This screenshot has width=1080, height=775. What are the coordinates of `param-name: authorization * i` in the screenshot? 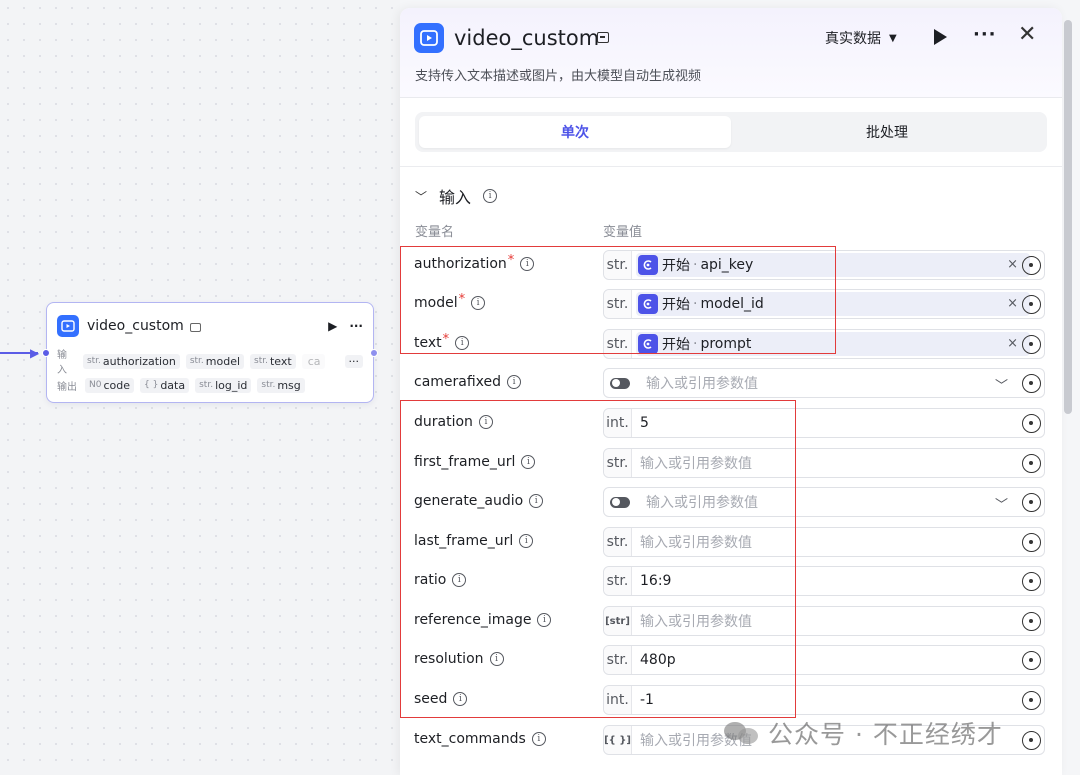 It's located at (474, 262).